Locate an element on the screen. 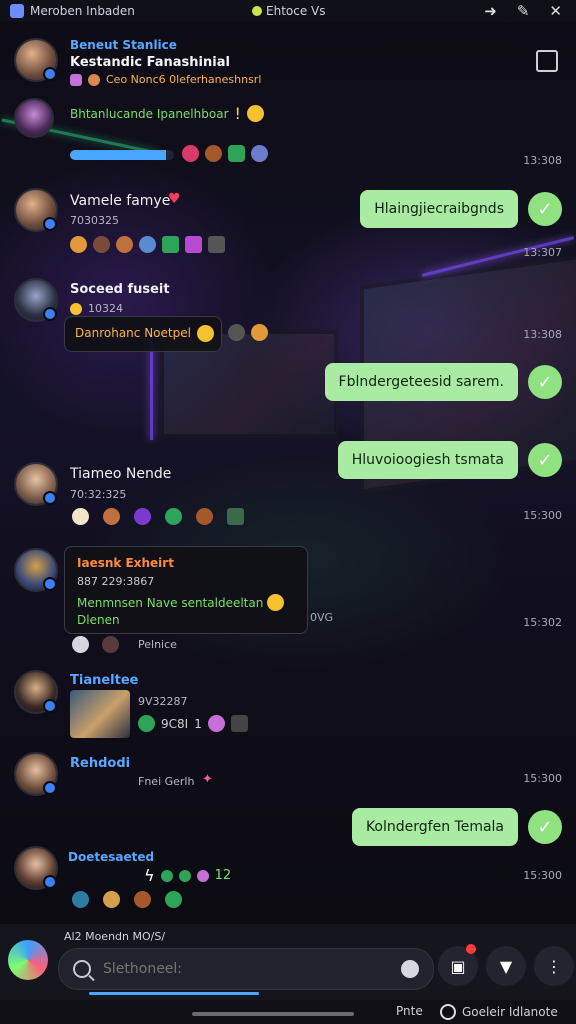 Image resolution: width=576 pixels, height=1024 pixels. close-icon: ✕ is located at coordinates (555, 11).